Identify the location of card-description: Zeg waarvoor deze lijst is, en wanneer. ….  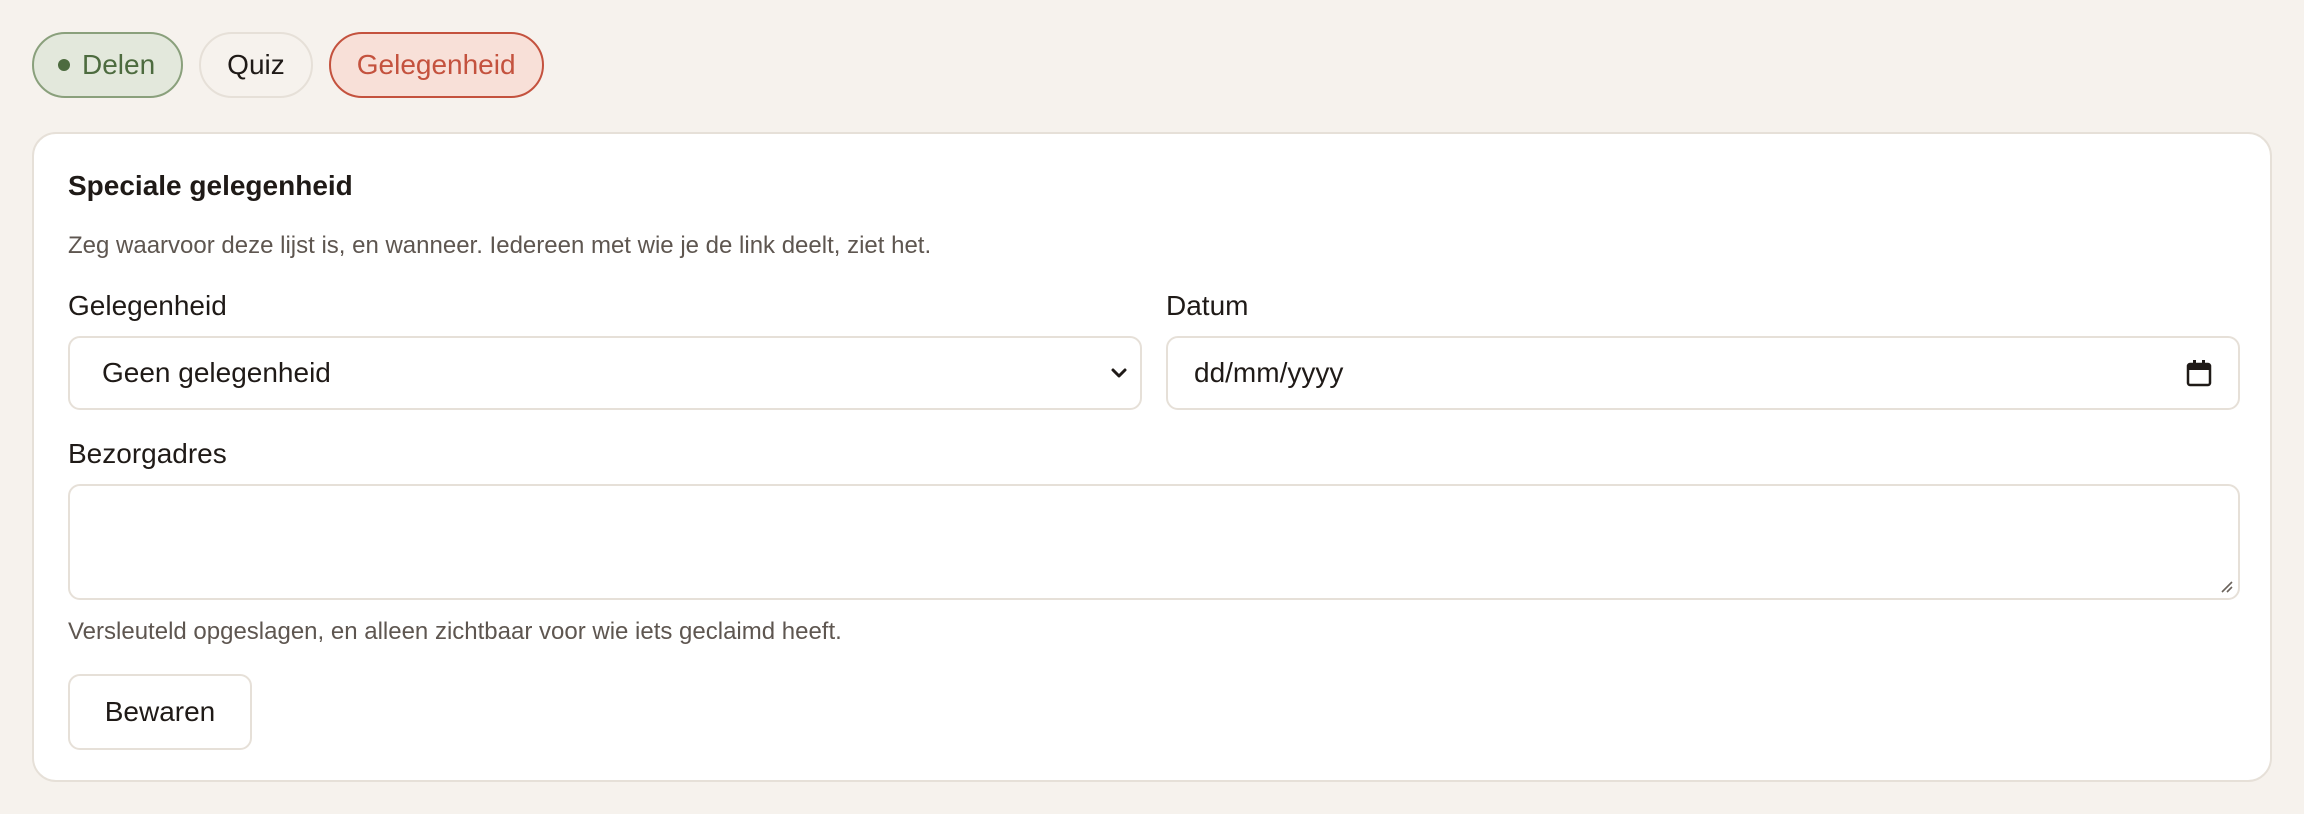
(500, 245).